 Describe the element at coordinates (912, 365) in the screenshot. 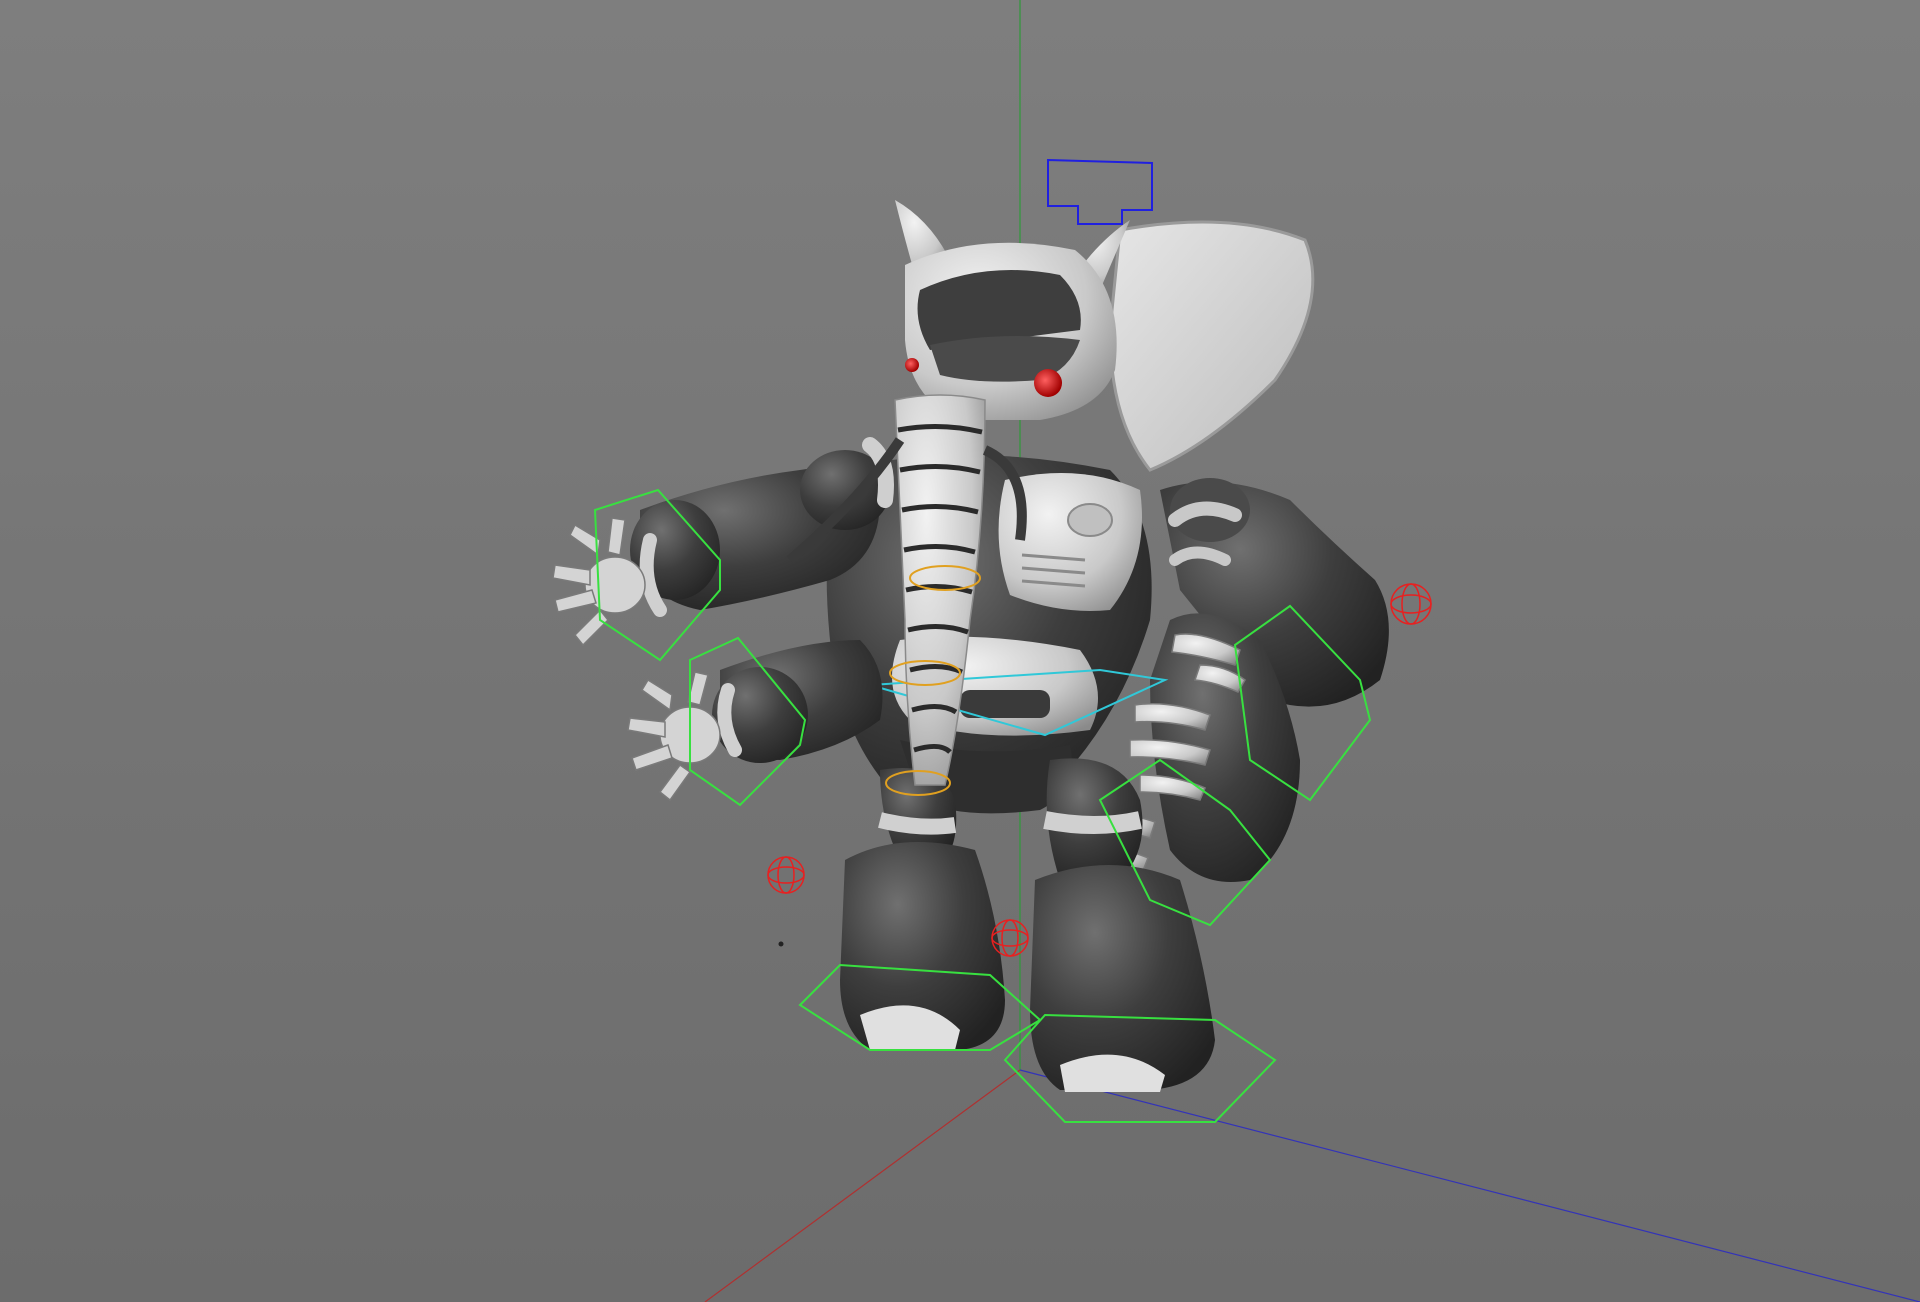

I see `left-eye` at that location.